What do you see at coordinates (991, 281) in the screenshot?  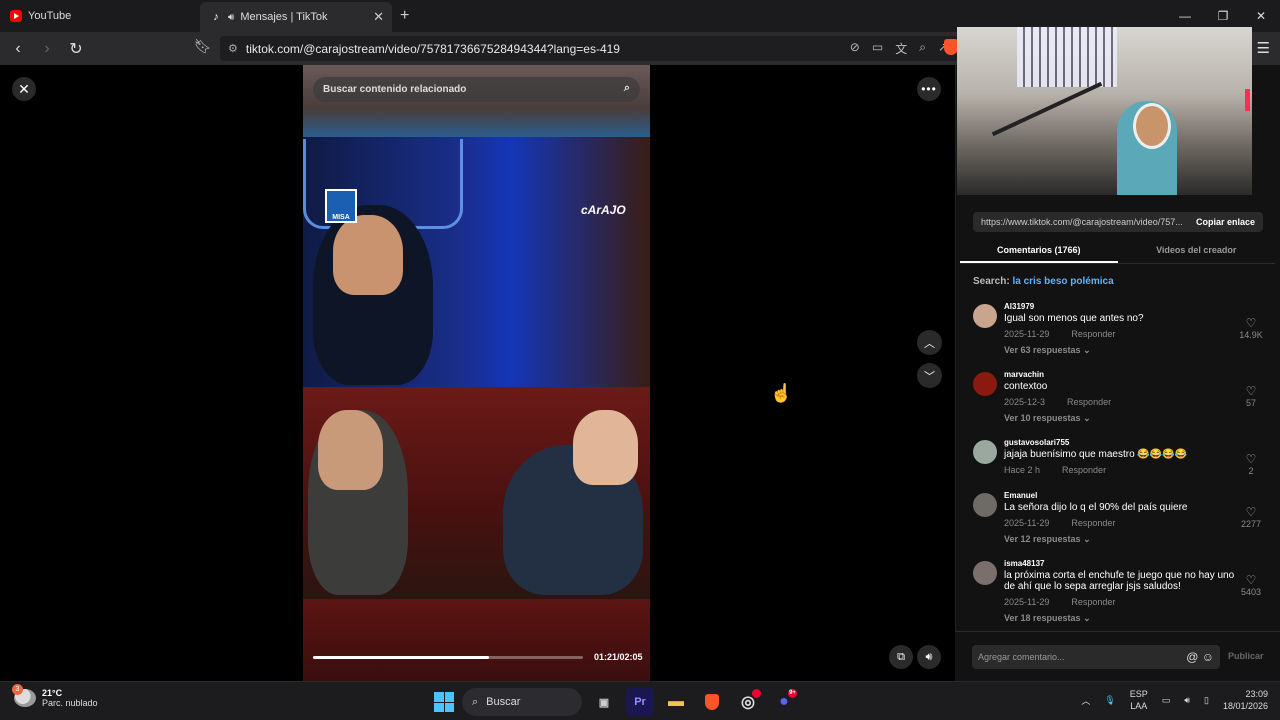 I see `search-prefix: Search:` at bounding box center [991, 281].